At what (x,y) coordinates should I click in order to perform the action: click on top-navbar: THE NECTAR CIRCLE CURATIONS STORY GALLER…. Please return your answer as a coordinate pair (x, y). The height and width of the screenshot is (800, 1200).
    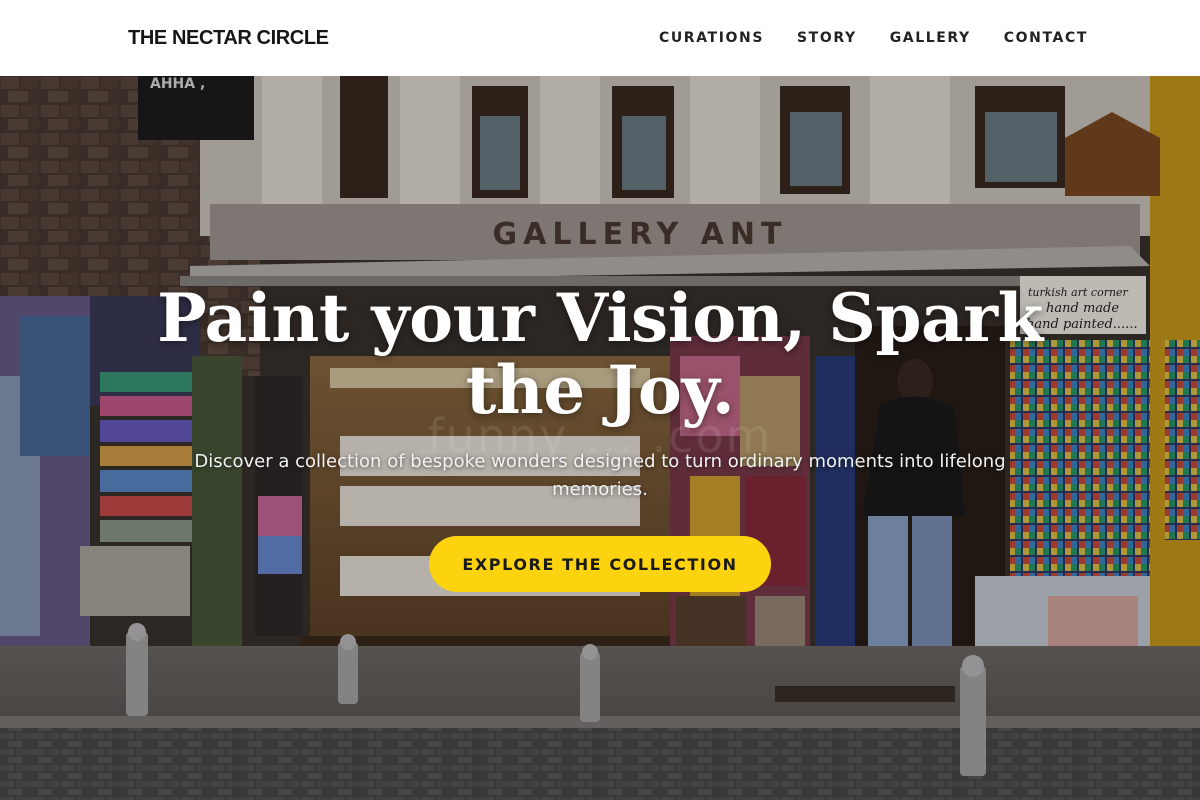
    Looking at the image, I should click on (600, 38).